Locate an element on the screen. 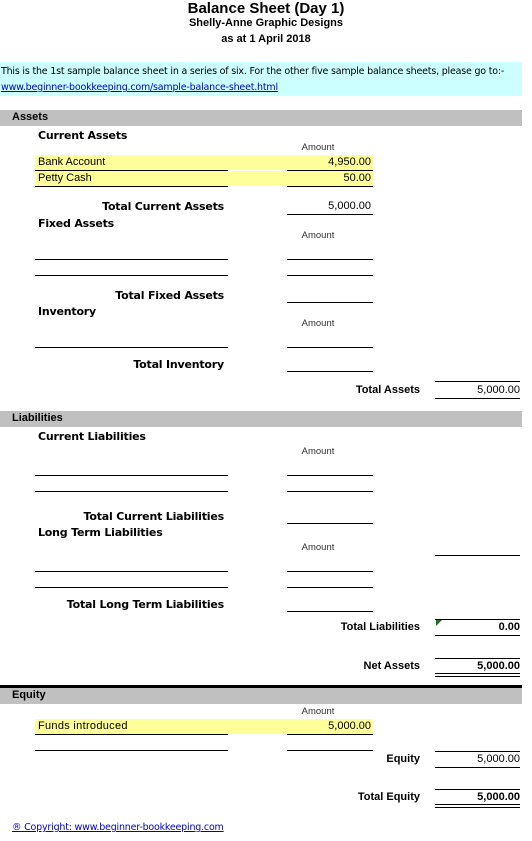 Image resolution: width=532 pixels, height=841 pixels. equity-heading: Equity is located at coordinates (29, 695).